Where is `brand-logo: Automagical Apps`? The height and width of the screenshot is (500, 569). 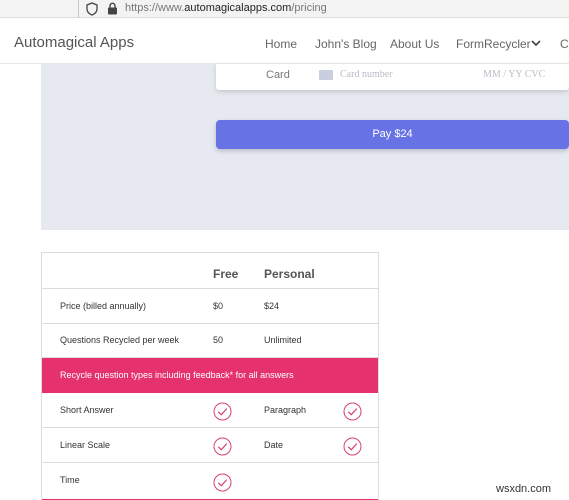 brand-logo: Automagical Apps is located at coordinates (74, 42).